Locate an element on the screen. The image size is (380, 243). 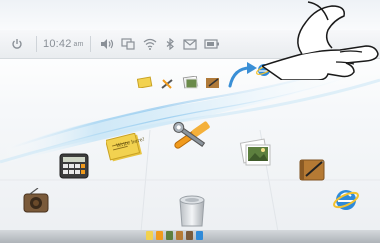
calculator-icon is located at coordinates (74, 166).